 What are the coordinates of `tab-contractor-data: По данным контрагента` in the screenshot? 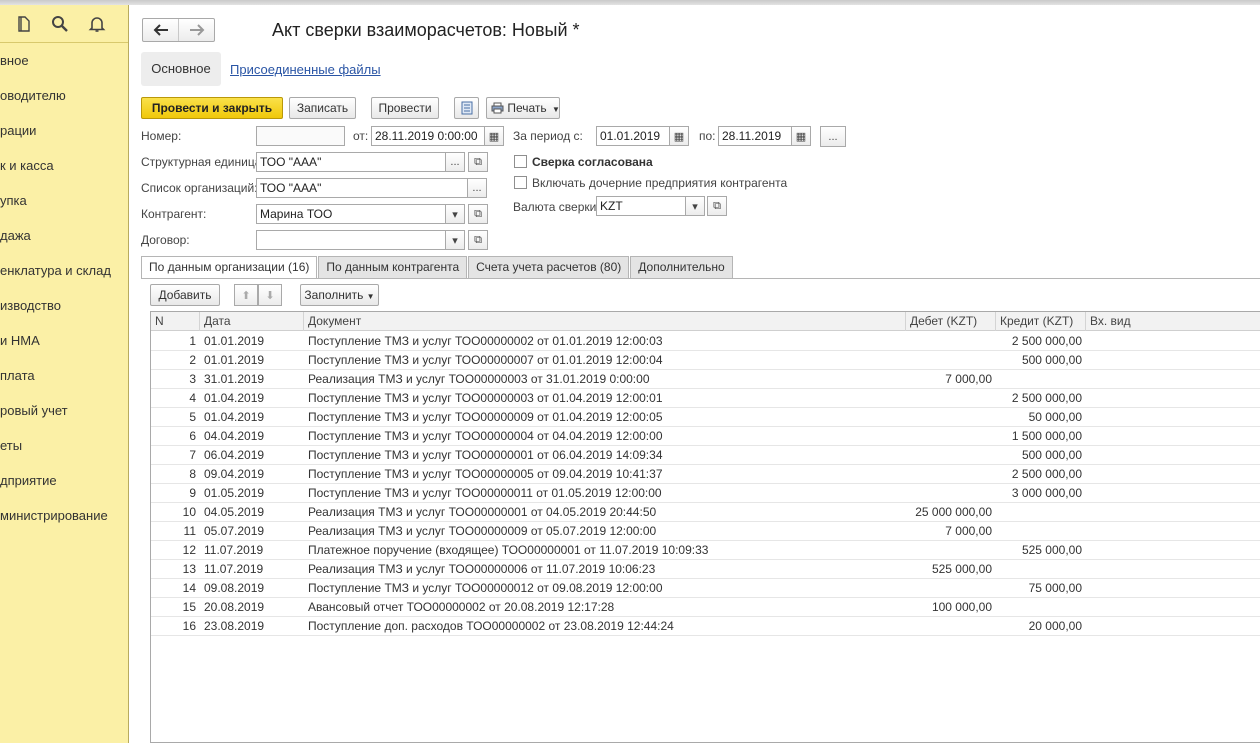 It's located at (393, 267).